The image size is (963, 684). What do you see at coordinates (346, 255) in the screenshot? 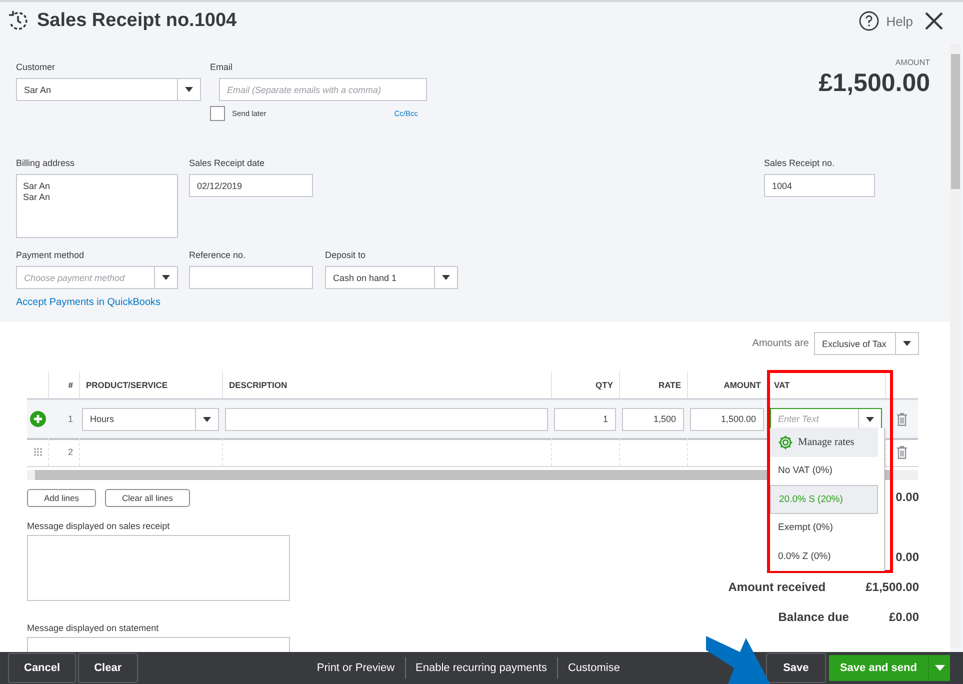
I see `field-label: Deposit to` at bounding box center [346, 255].